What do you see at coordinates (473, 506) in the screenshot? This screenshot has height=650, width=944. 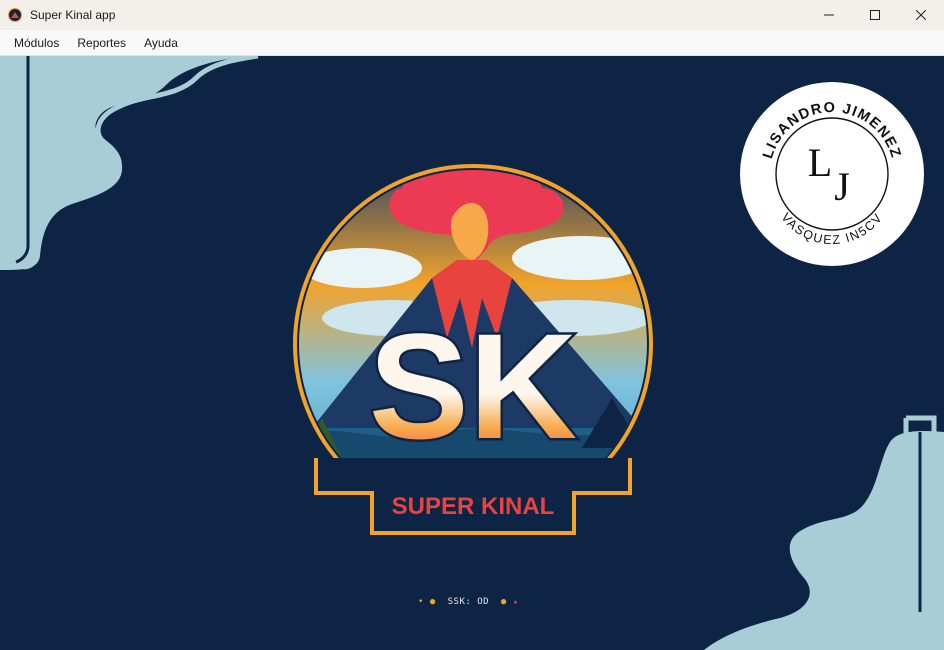 I see `logo-brand-text: SUPER KINAL` at bounding box center [473, 506].